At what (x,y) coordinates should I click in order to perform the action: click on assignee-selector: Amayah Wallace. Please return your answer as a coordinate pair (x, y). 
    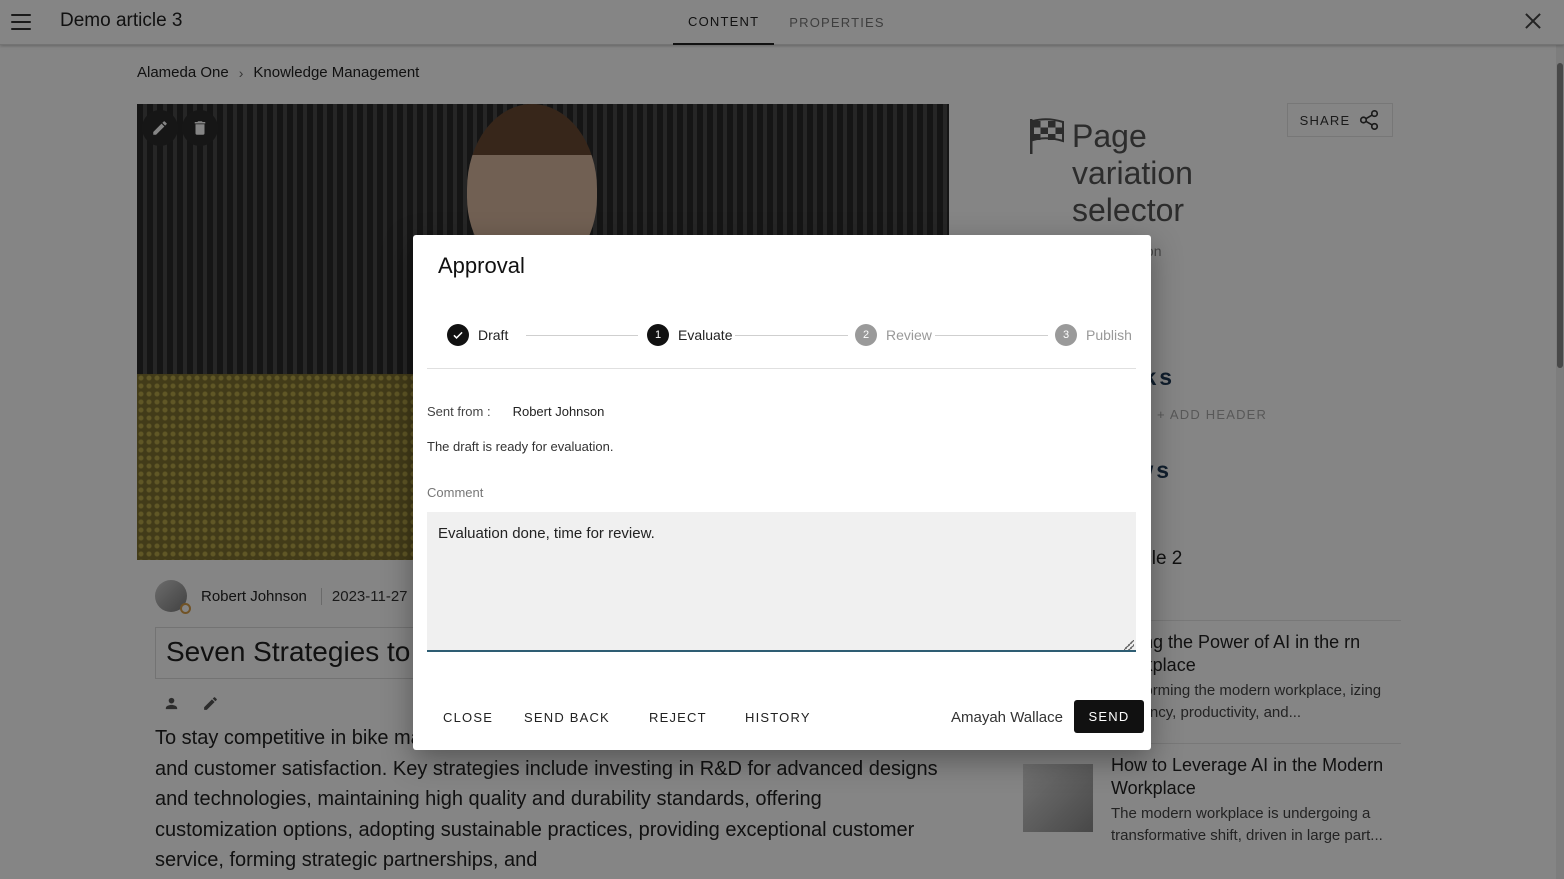
    Looking at the image, I should click on (1007, 717).